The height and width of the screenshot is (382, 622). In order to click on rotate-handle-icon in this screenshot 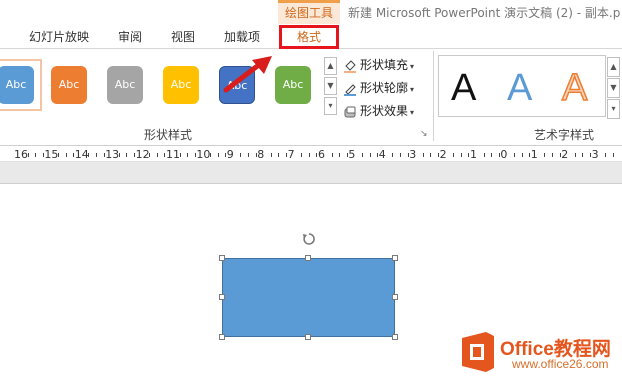, I will do `click(309, 239)`.